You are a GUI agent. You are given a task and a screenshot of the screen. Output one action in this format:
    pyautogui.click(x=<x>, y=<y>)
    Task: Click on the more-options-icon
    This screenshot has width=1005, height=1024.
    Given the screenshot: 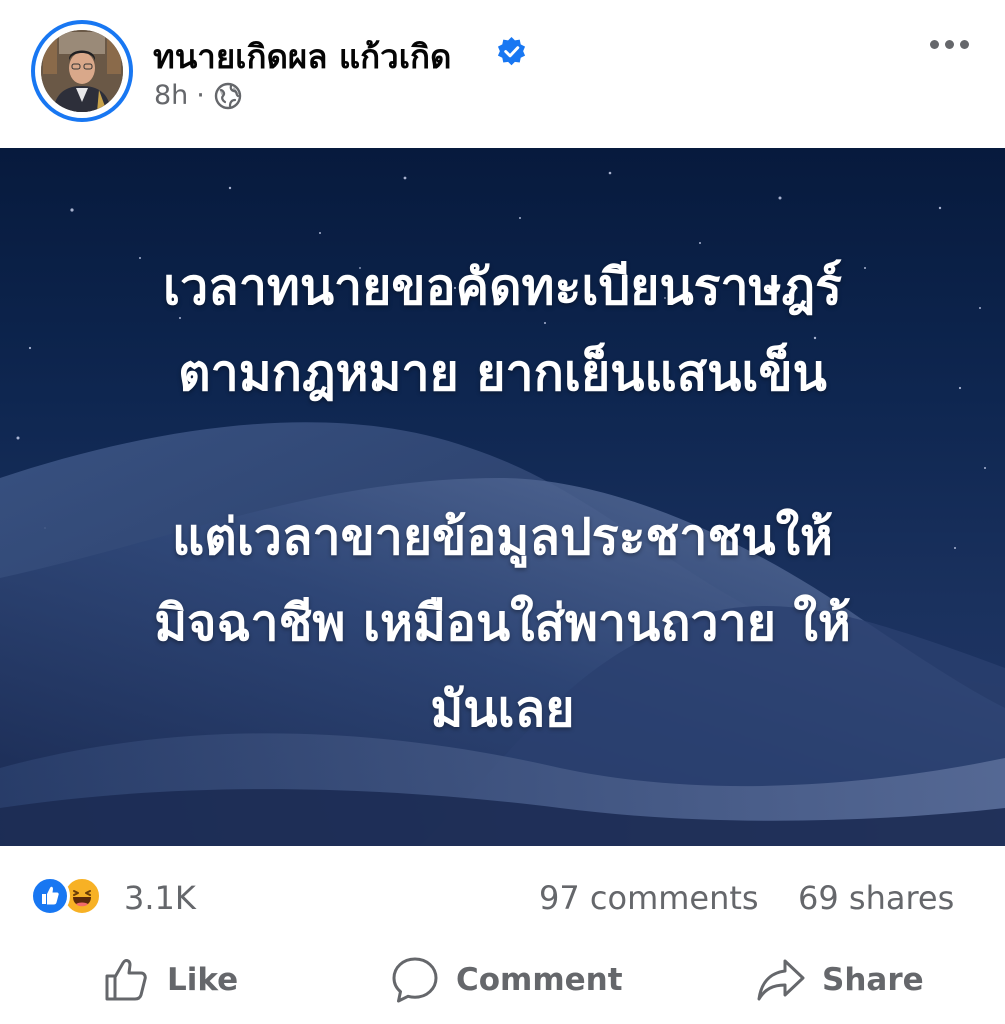 What is the action you would take?
    pyautogui.click(x=934, y=44)
    